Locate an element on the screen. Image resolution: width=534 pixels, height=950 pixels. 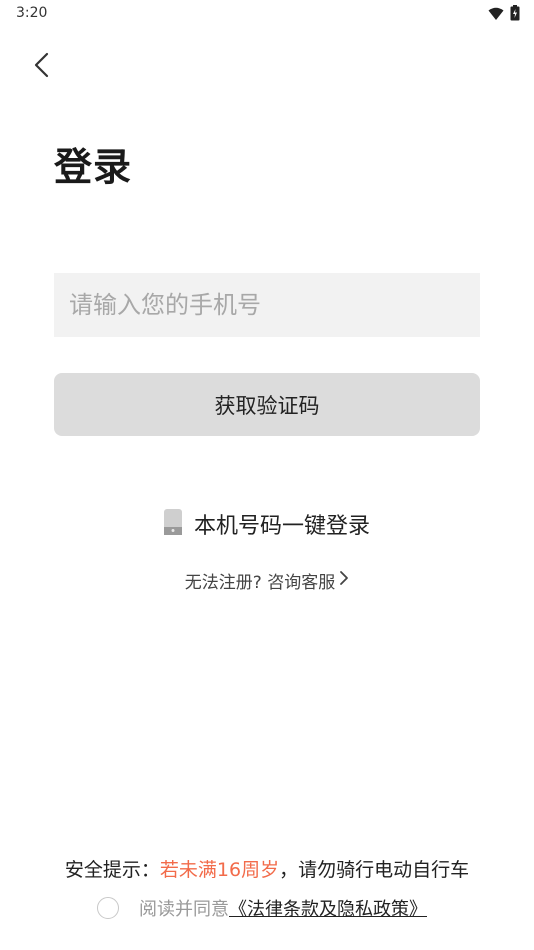
phone-input is located at coordinates (267, 305).